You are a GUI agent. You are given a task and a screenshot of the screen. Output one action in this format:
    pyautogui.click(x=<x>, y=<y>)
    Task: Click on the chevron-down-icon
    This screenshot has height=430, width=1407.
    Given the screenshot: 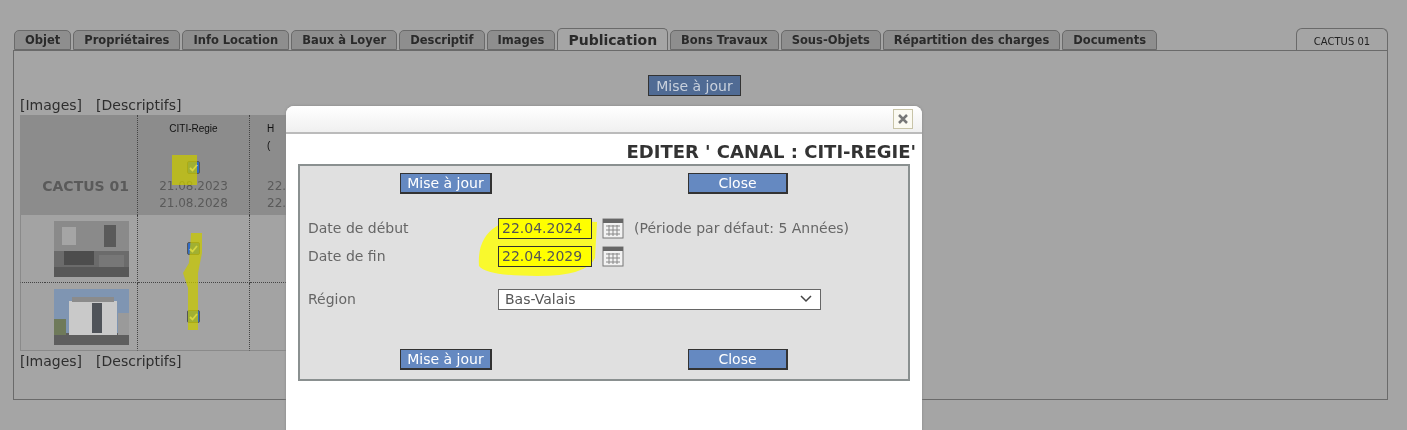 What is the action you would take?
    pyautogui.click(x=806, y=299)
    